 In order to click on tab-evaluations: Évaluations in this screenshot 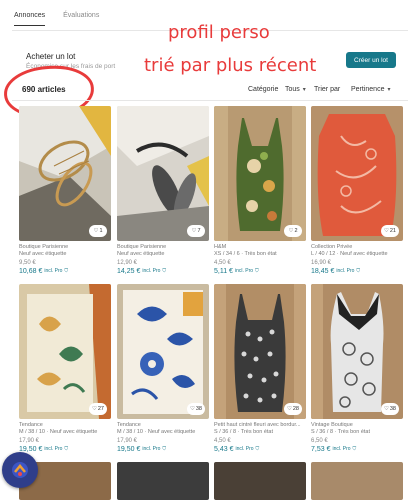, I will do `click(81, 19)`.